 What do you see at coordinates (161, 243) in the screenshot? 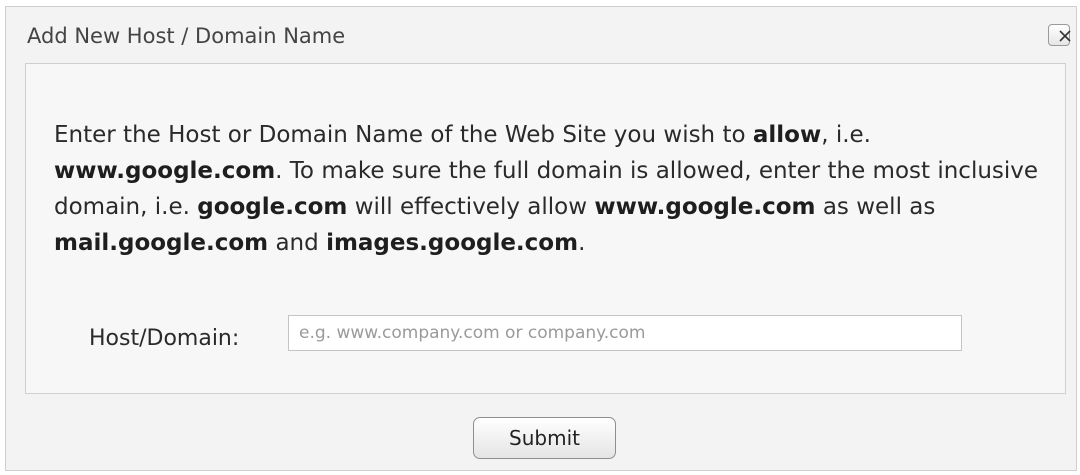
I see `instructions-segment-bold: mail.google.com` at bounding box center [161, 243].